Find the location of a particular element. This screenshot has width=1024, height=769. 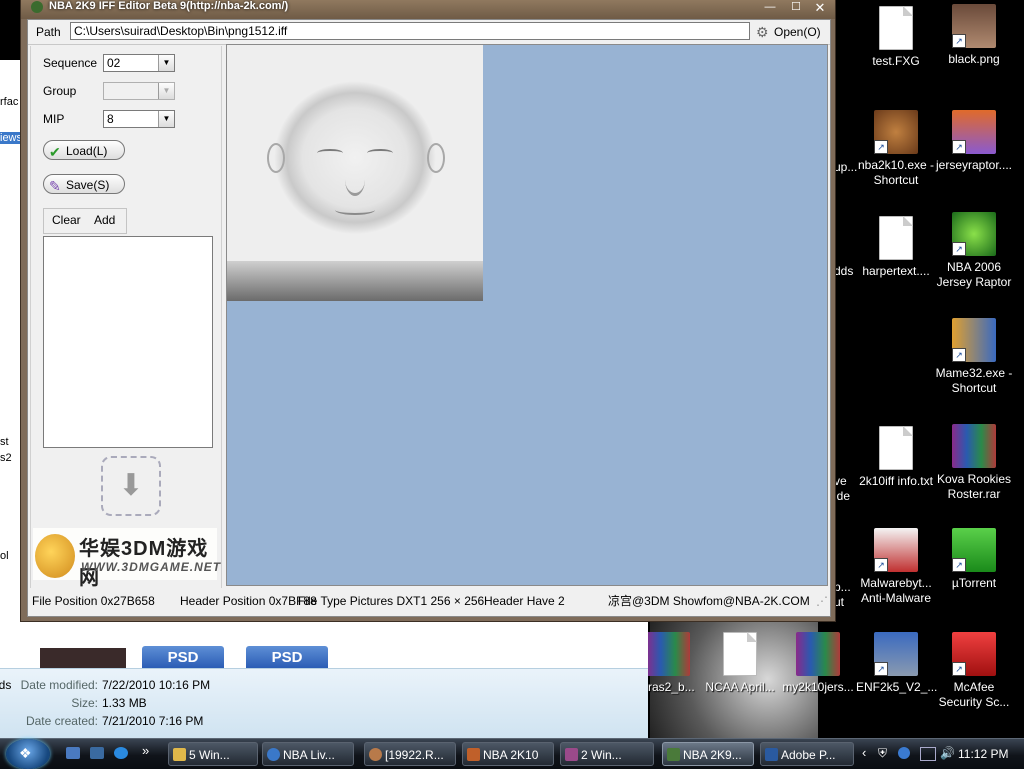

desktop-icon-nba2k10: ↗ nba2k10.exe - Shortcut is located at coordinates (896, 149).